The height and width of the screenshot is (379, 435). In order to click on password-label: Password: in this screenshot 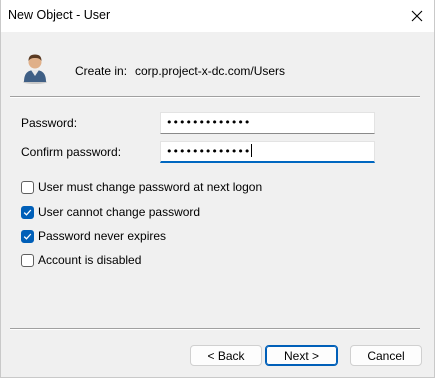, I will do `click(49, 123)`.